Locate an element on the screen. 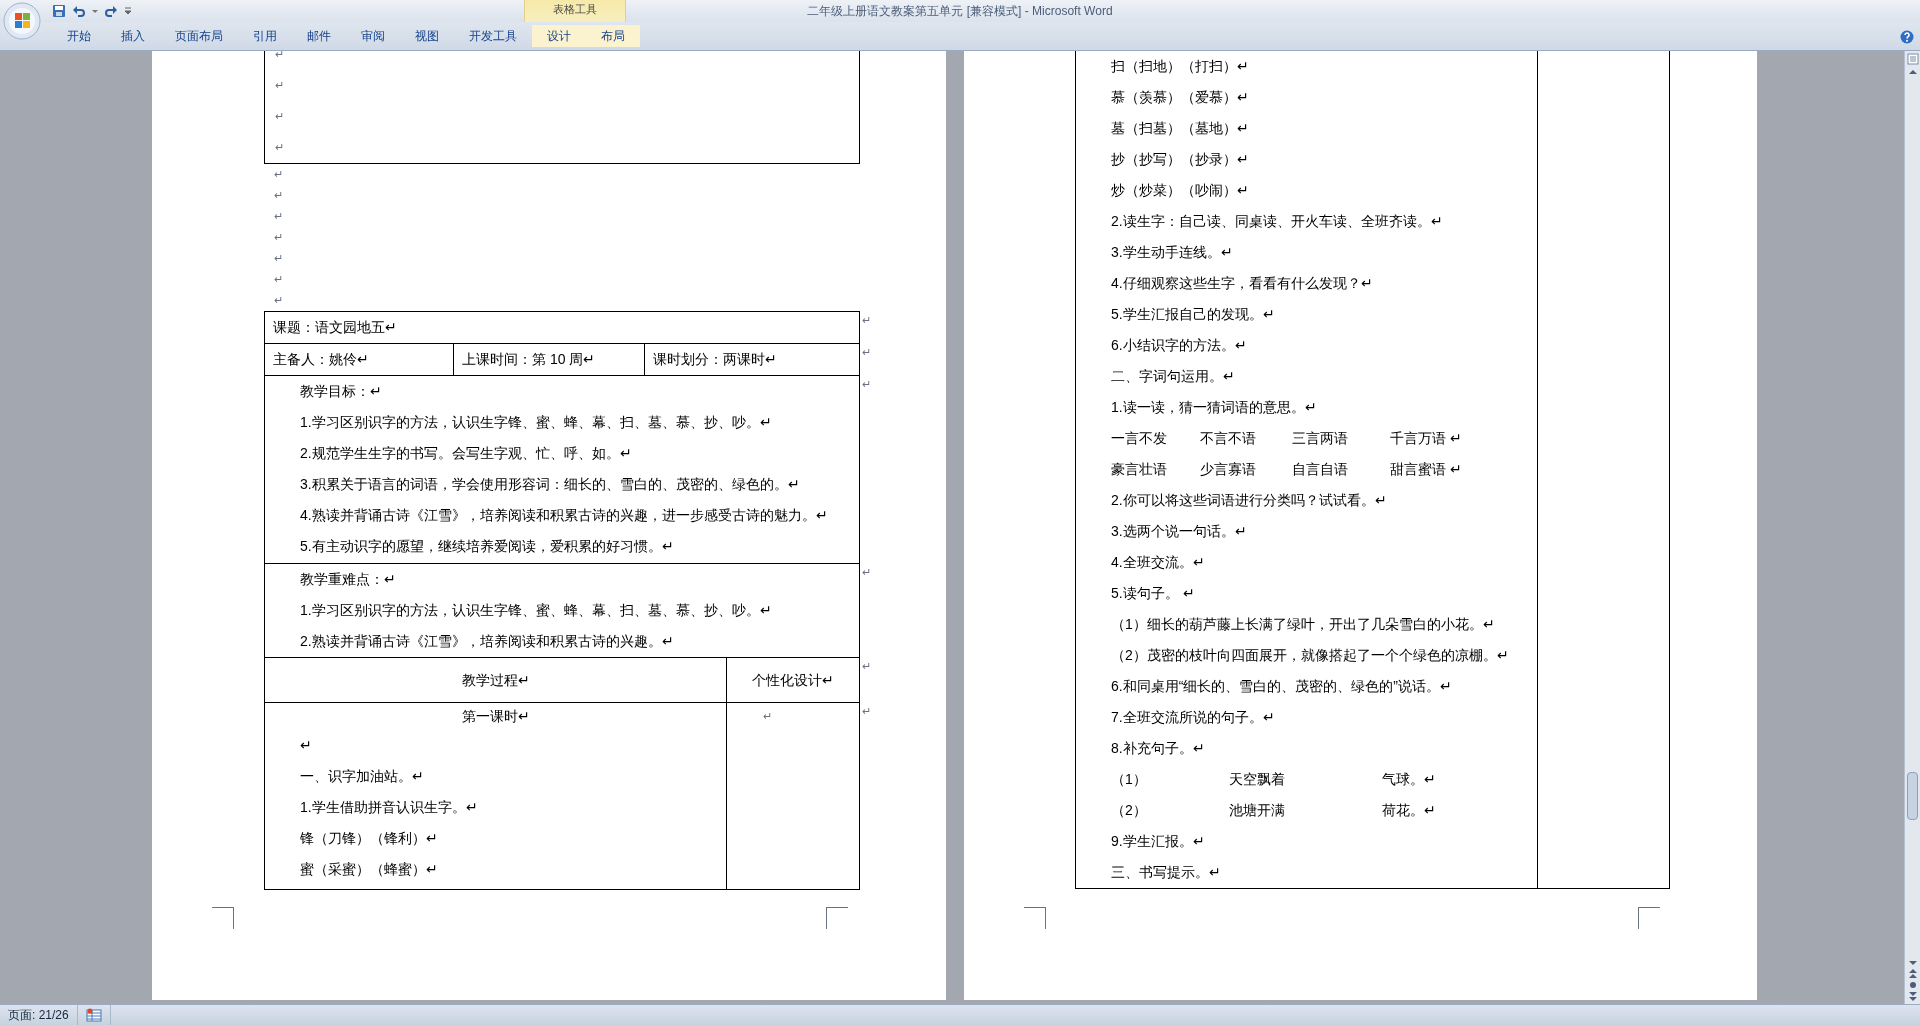  paragraph-text: （1）细长的葫芦藤上长满了绿叶，开出了几朵雪白的小花。↵ is located at coordinates (1303, 624).